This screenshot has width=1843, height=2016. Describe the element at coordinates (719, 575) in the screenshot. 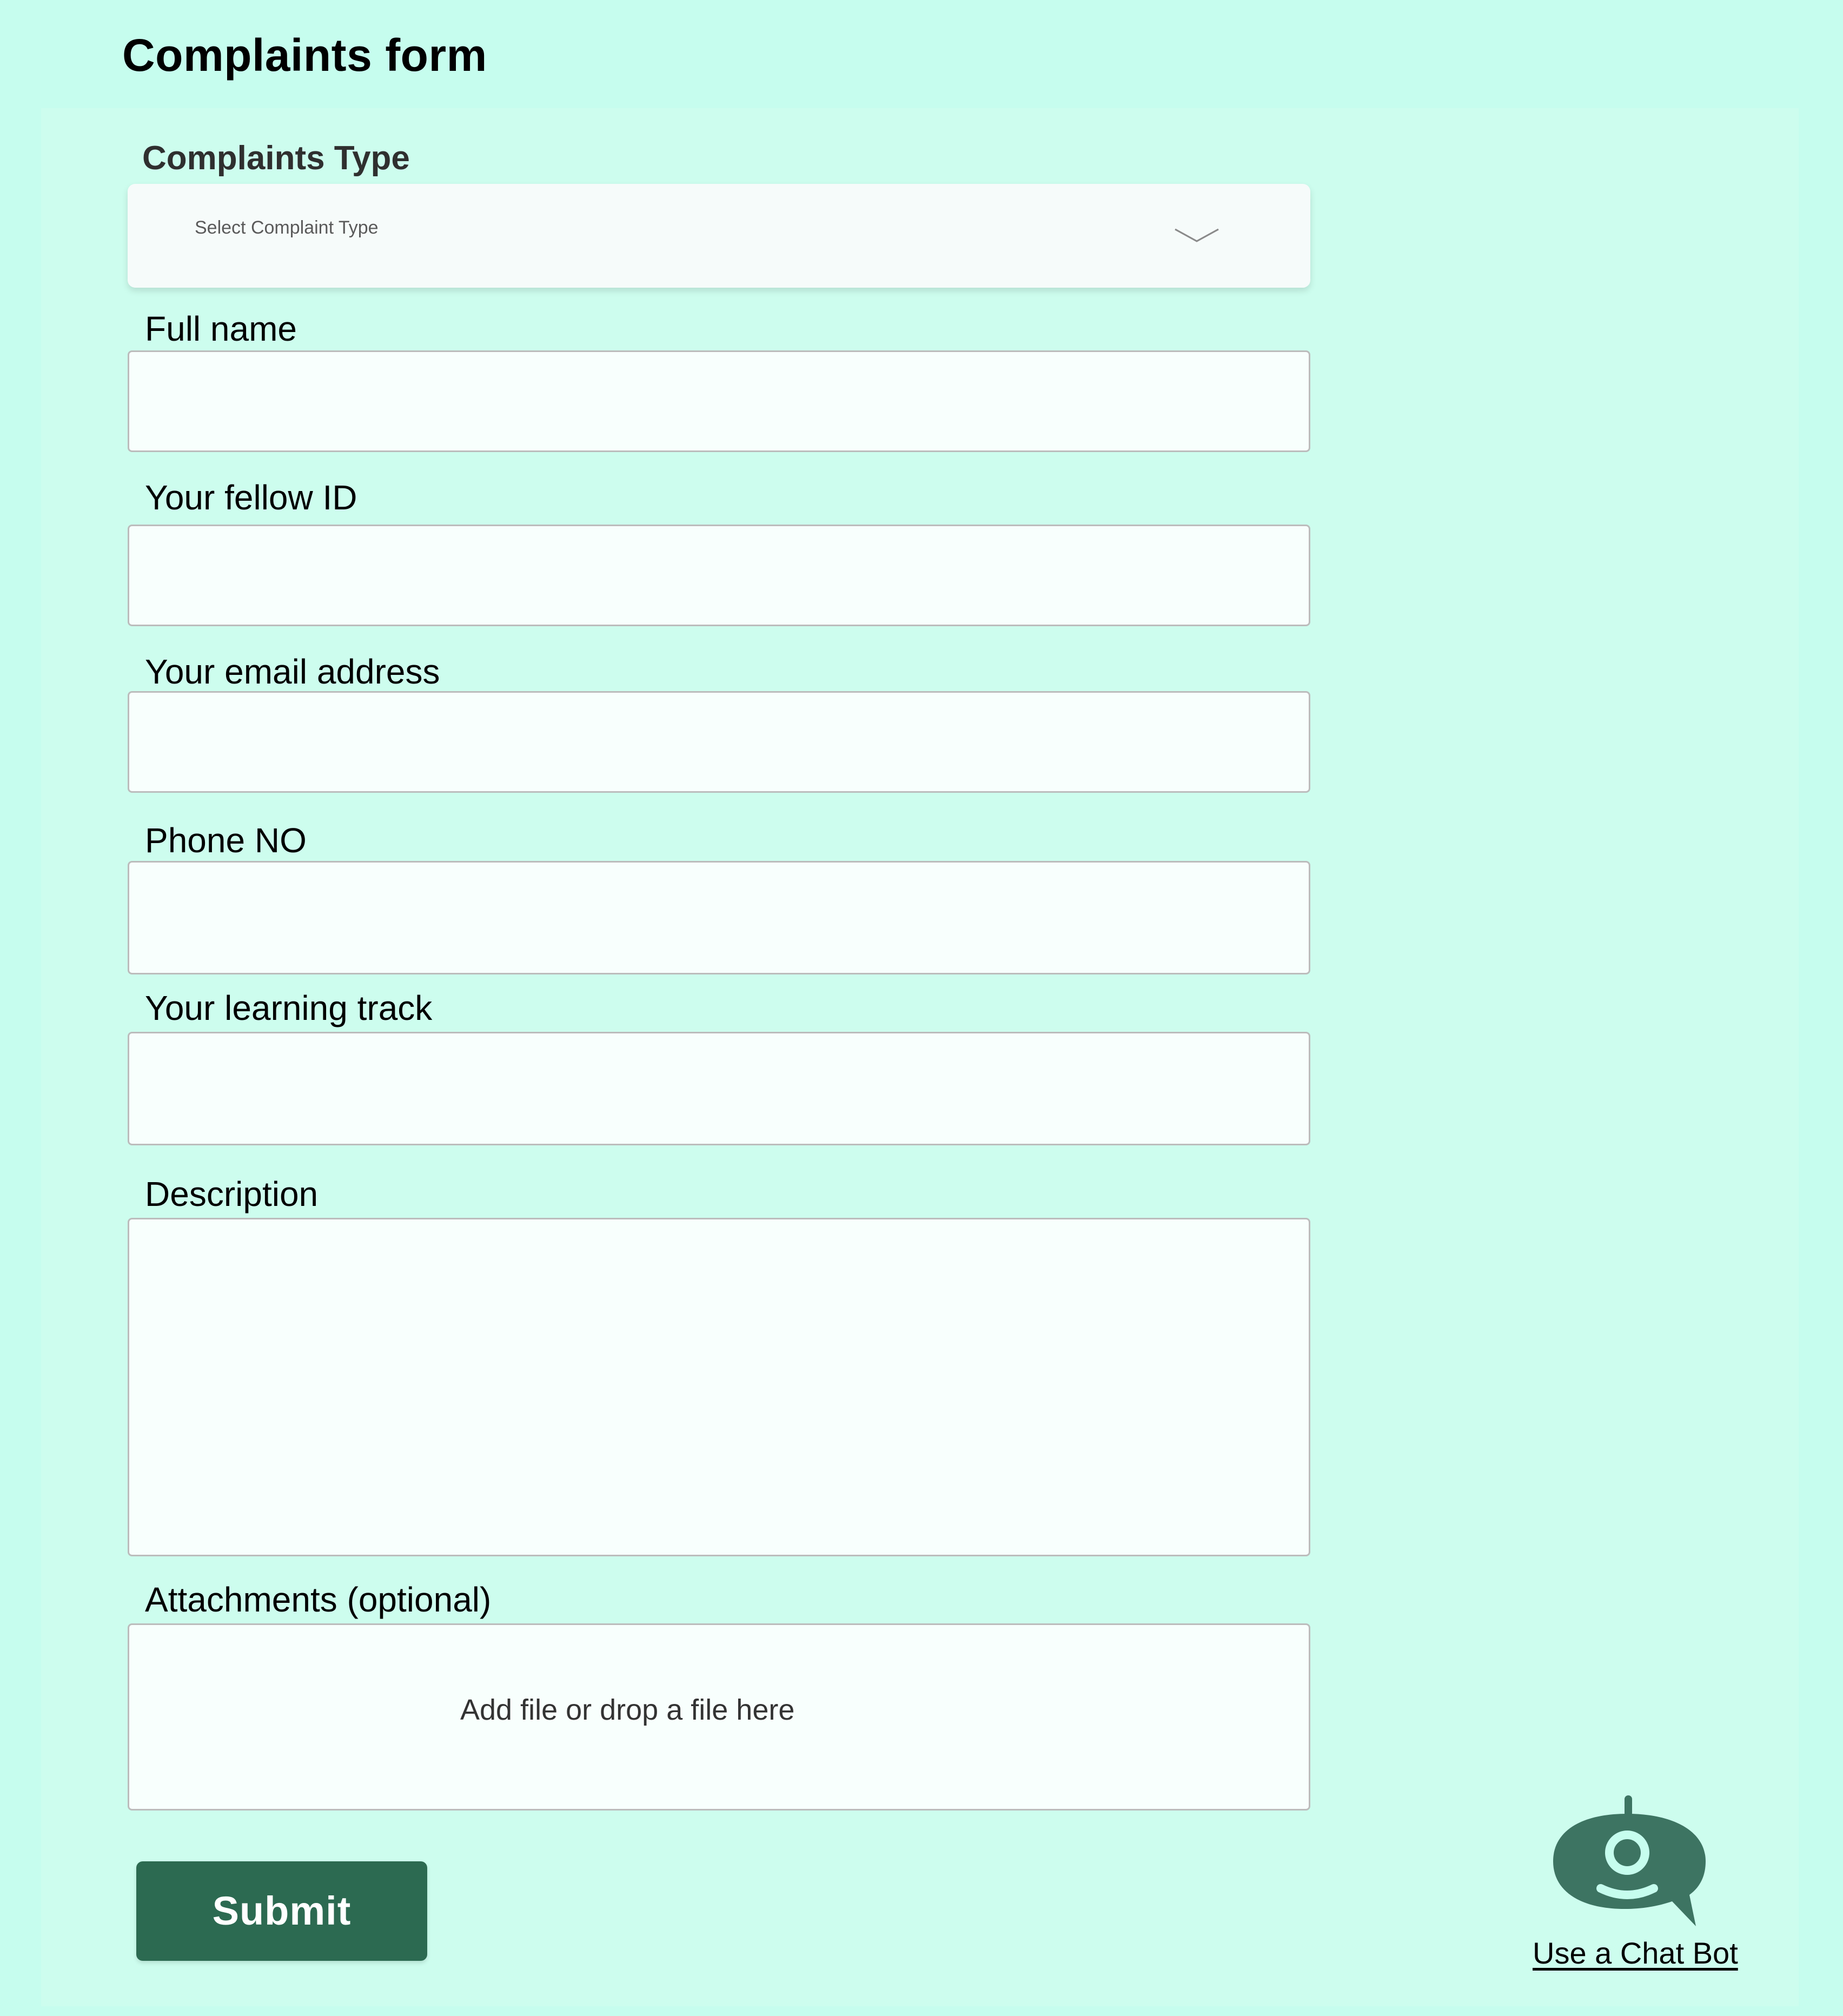

I see `fellow-id-input` at that location.